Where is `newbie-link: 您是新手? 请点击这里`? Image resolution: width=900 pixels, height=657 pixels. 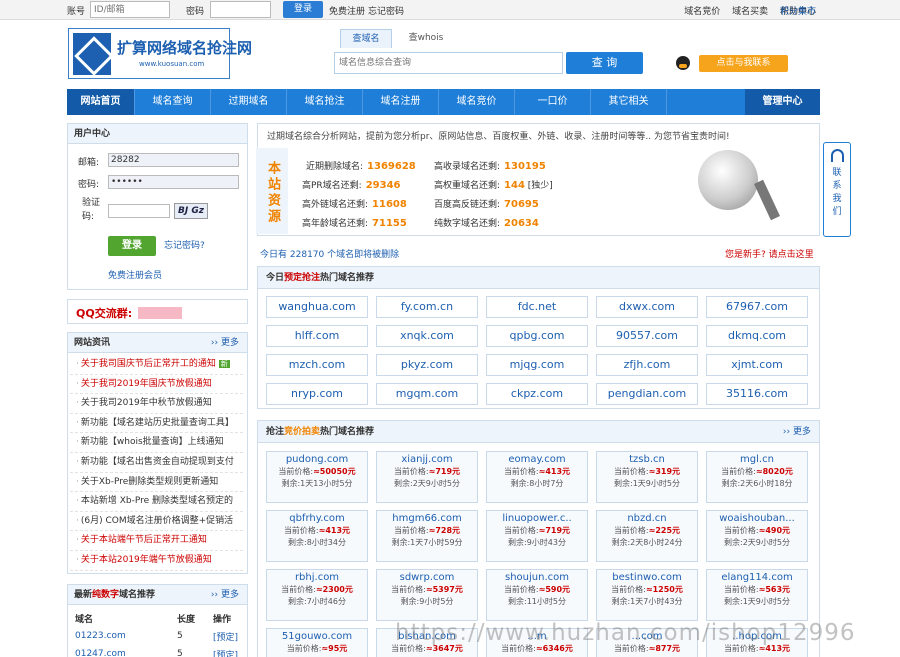 newbie-link: 您是新手? 请点击这里 is located at coordinates (769, 253).